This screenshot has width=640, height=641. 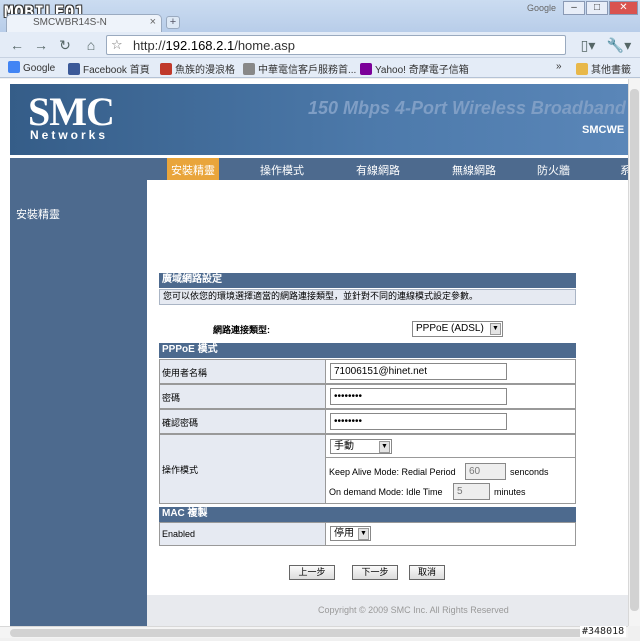 I want to click on connection-type-select: PPPoE (ADSL) ▼, so click(x=457, y=329).